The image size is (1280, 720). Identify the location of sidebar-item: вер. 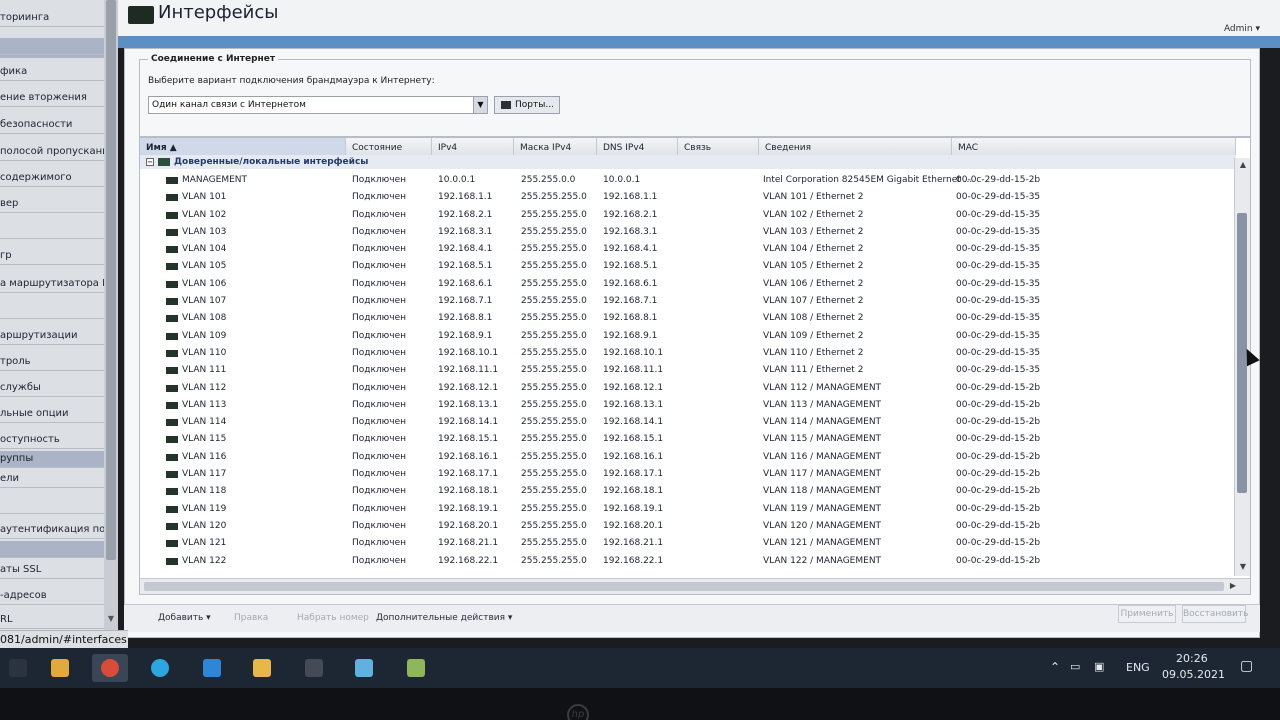
(52, 204).